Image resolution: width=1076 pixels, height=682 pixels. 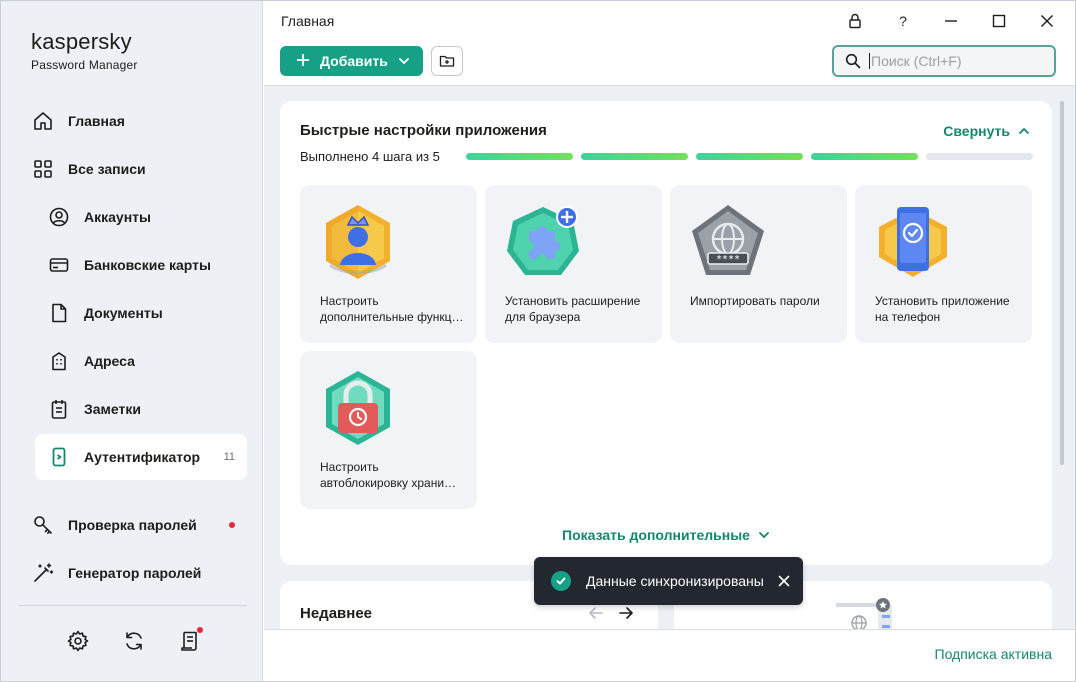 I want to click on building-icon, so click(x=59, y=361).